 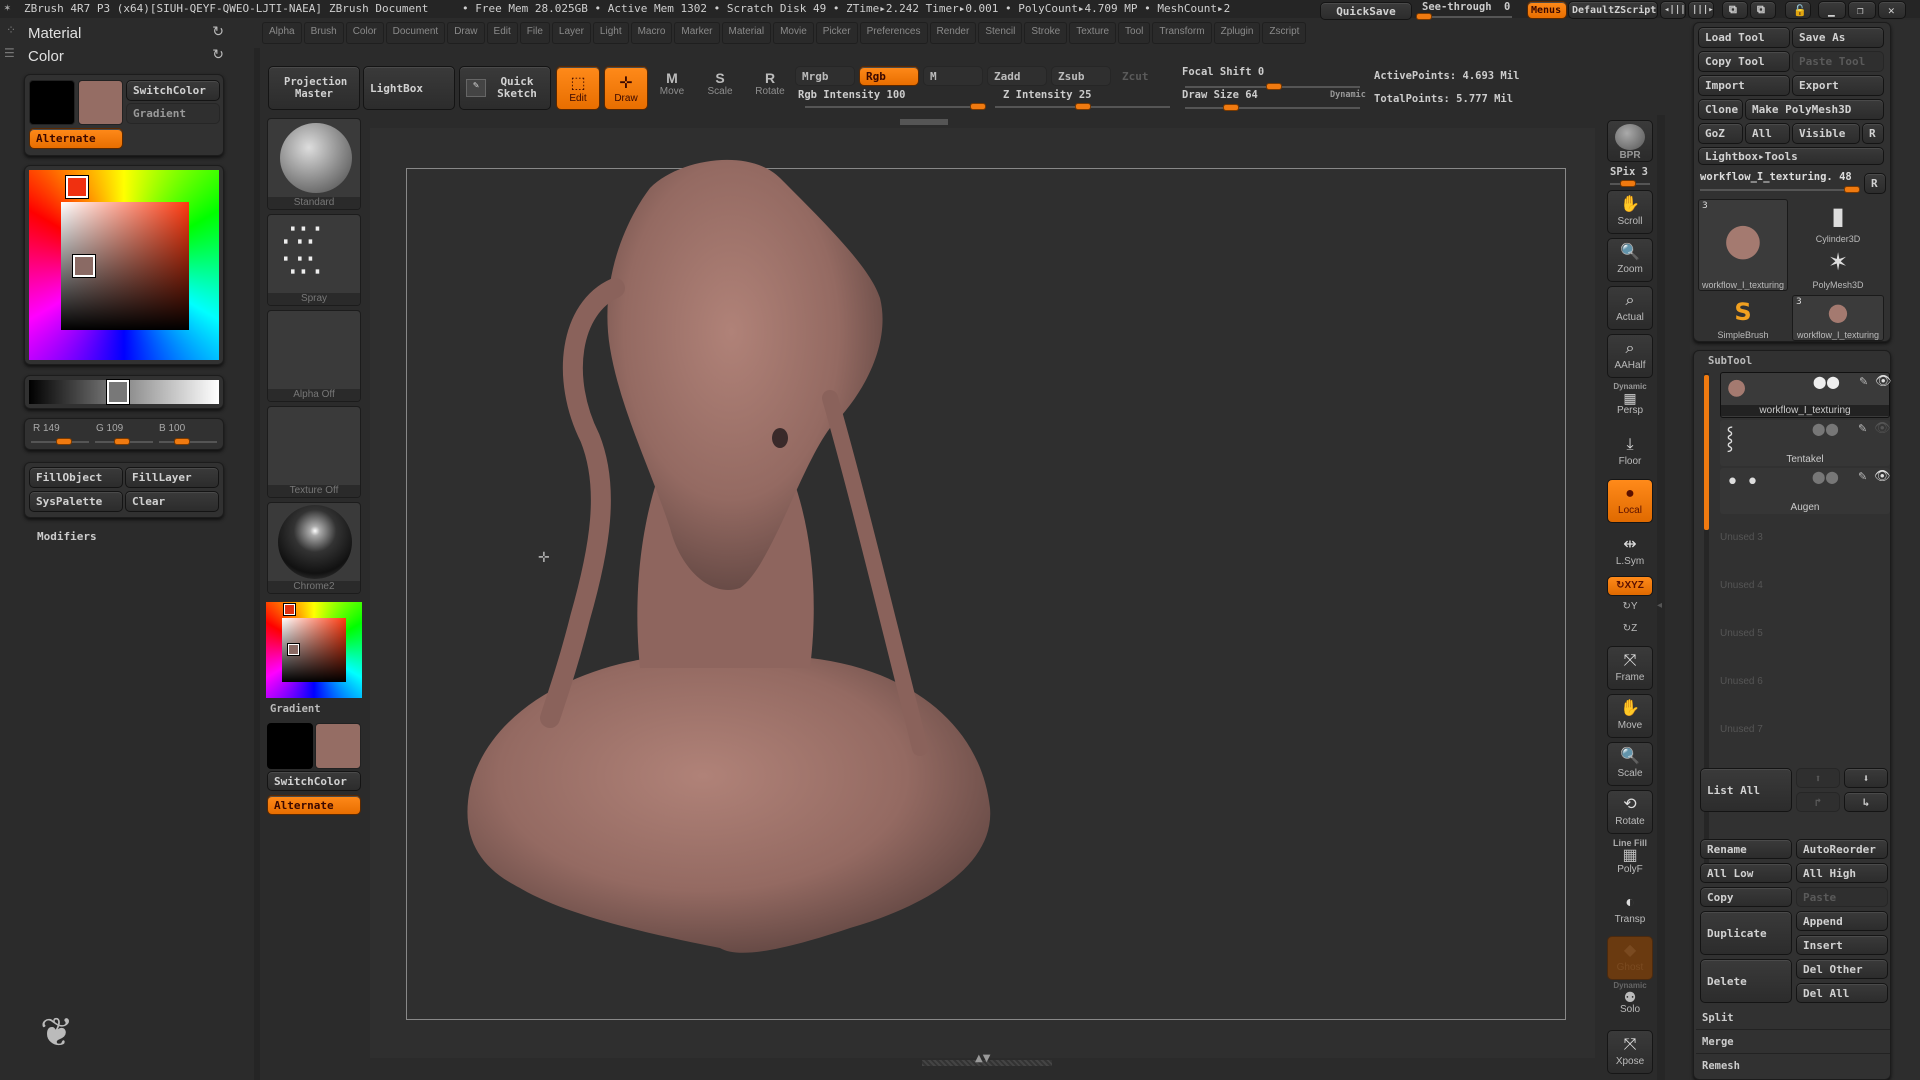 What do you see at coordinates (836, 33) in the screenshot?
I see `menu-picker: Picker` at bounding box center [836, 33].